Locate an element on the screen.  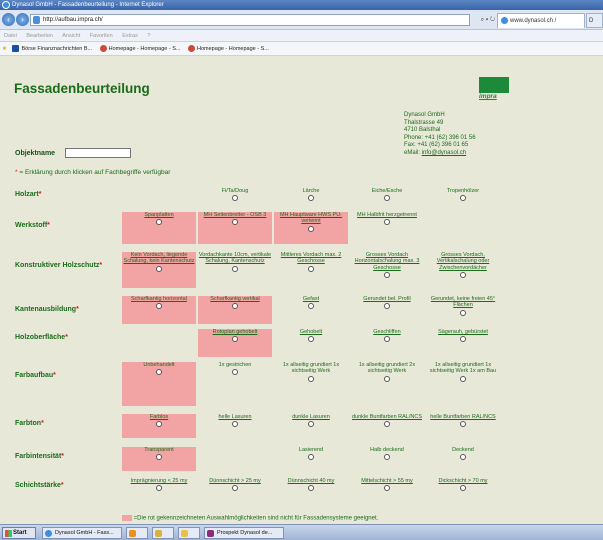
option-label: Dünnschicht > 25 my is located at coordinates (235, 481).